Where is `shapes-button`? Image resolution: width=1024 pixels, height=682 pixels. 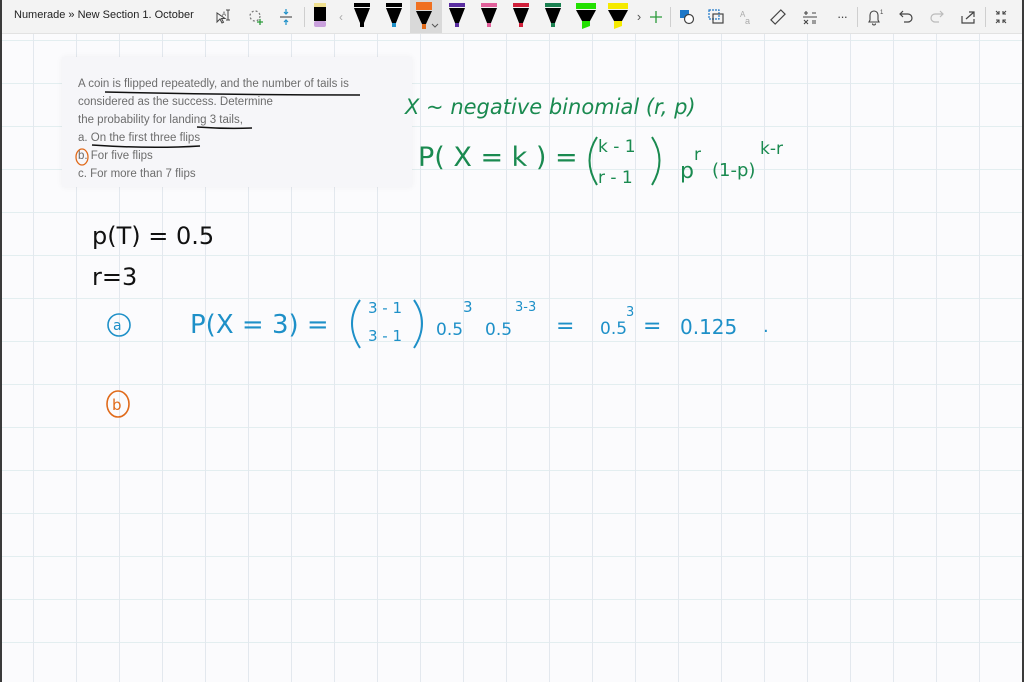
shapes-button is located at coordinates (687, 16).